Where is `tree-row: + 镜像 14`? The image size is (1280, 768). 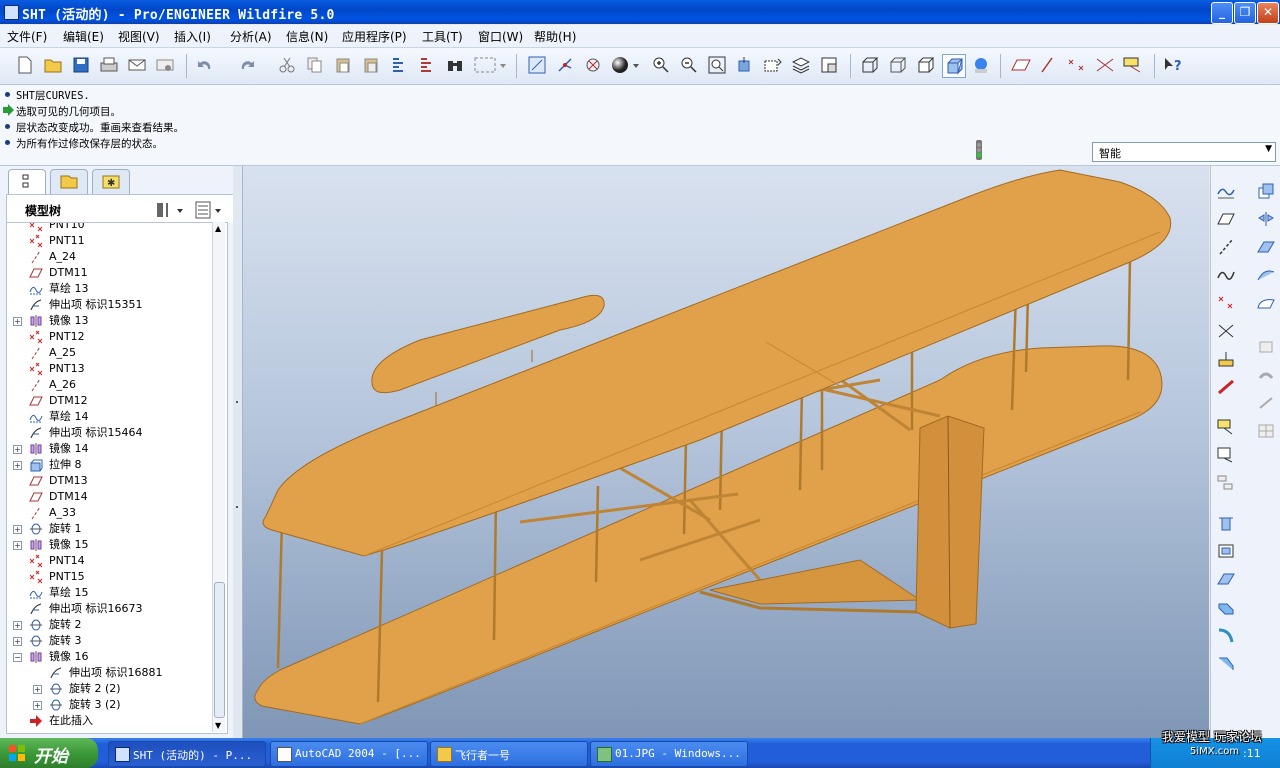
tree-row: + 镜像 14 is located at coordinates (109, 449).